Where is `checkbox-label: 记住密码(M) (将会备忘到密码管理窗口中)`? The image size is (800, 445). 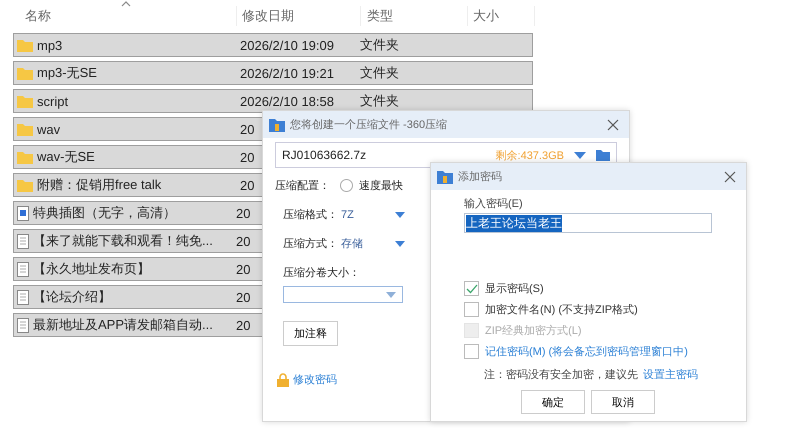 checkbox-label: 记住密码(M) (将会备忘到密码管理窗口中) is located at coordinates (586, 351).